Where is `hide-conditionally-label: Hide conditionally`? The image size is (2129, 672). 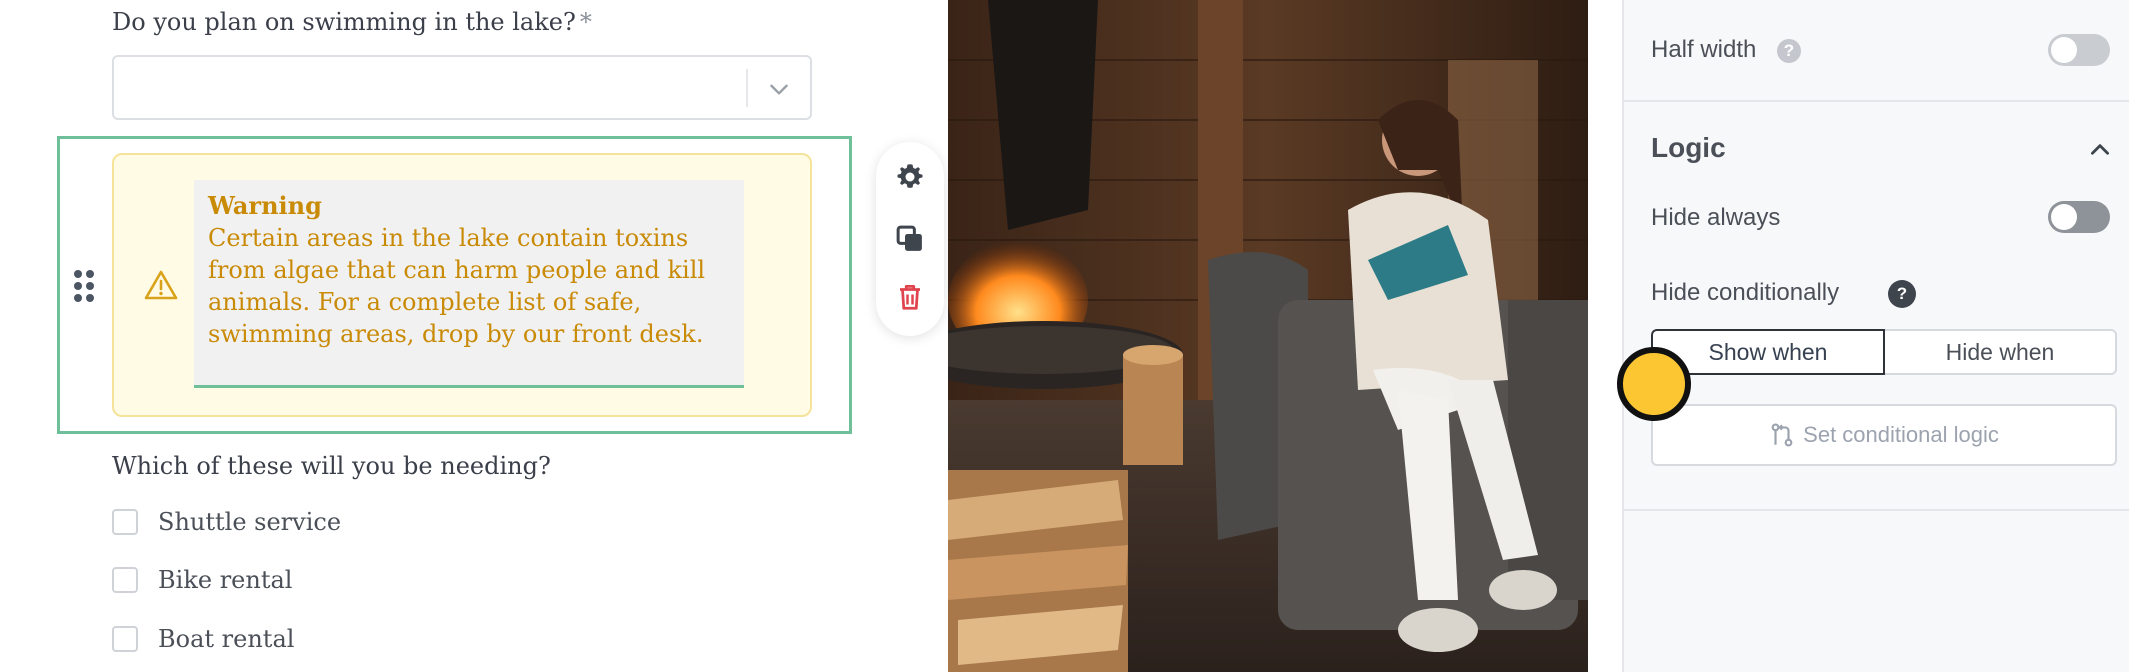
hide-conditionally-label: Hide conditionally is located at coordinates (1745, 292).